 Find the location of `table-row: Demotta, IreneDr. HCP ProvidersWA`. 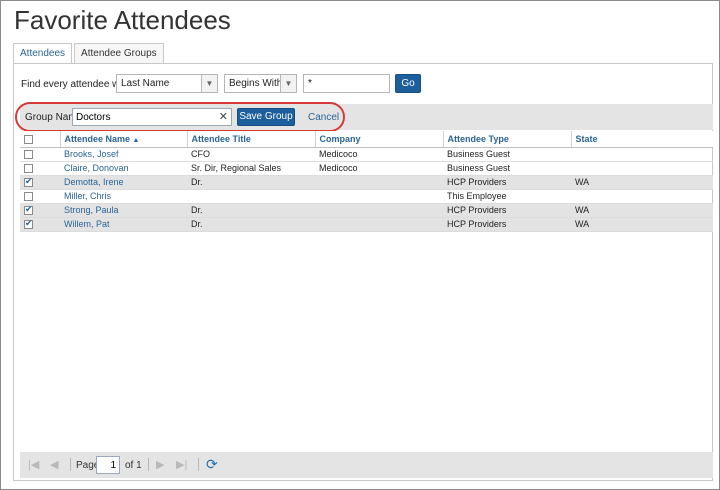

table-row: Demotta, IreneDr. HCP ProvidersWA is located at coordinates (366, 182).